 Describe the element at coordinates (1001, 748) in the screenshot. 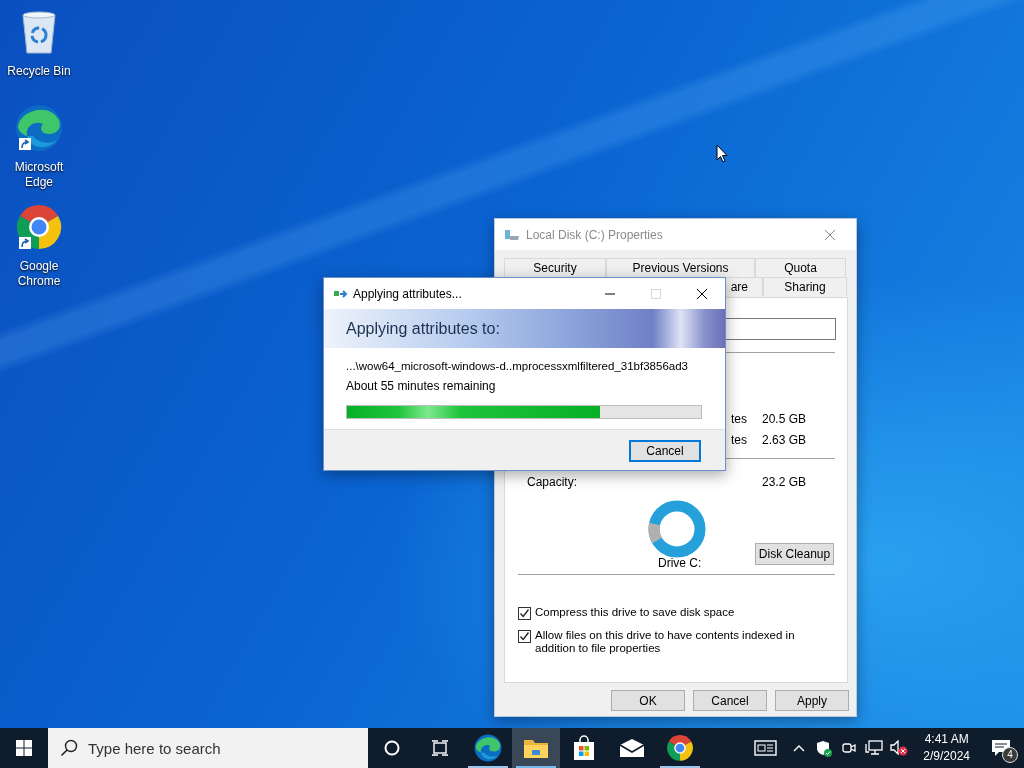

I see `notifications-button: 4` at that location.